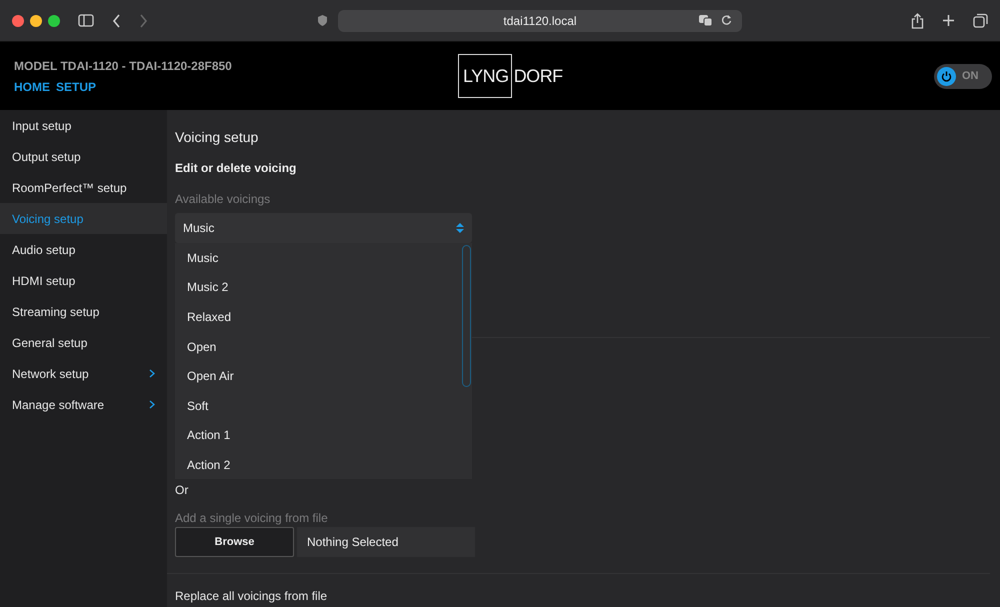 Image resolution: width=1000 pixels, height=607 pixels. I want to click on sidebar-item: HDMI setup, so click(83, 280).